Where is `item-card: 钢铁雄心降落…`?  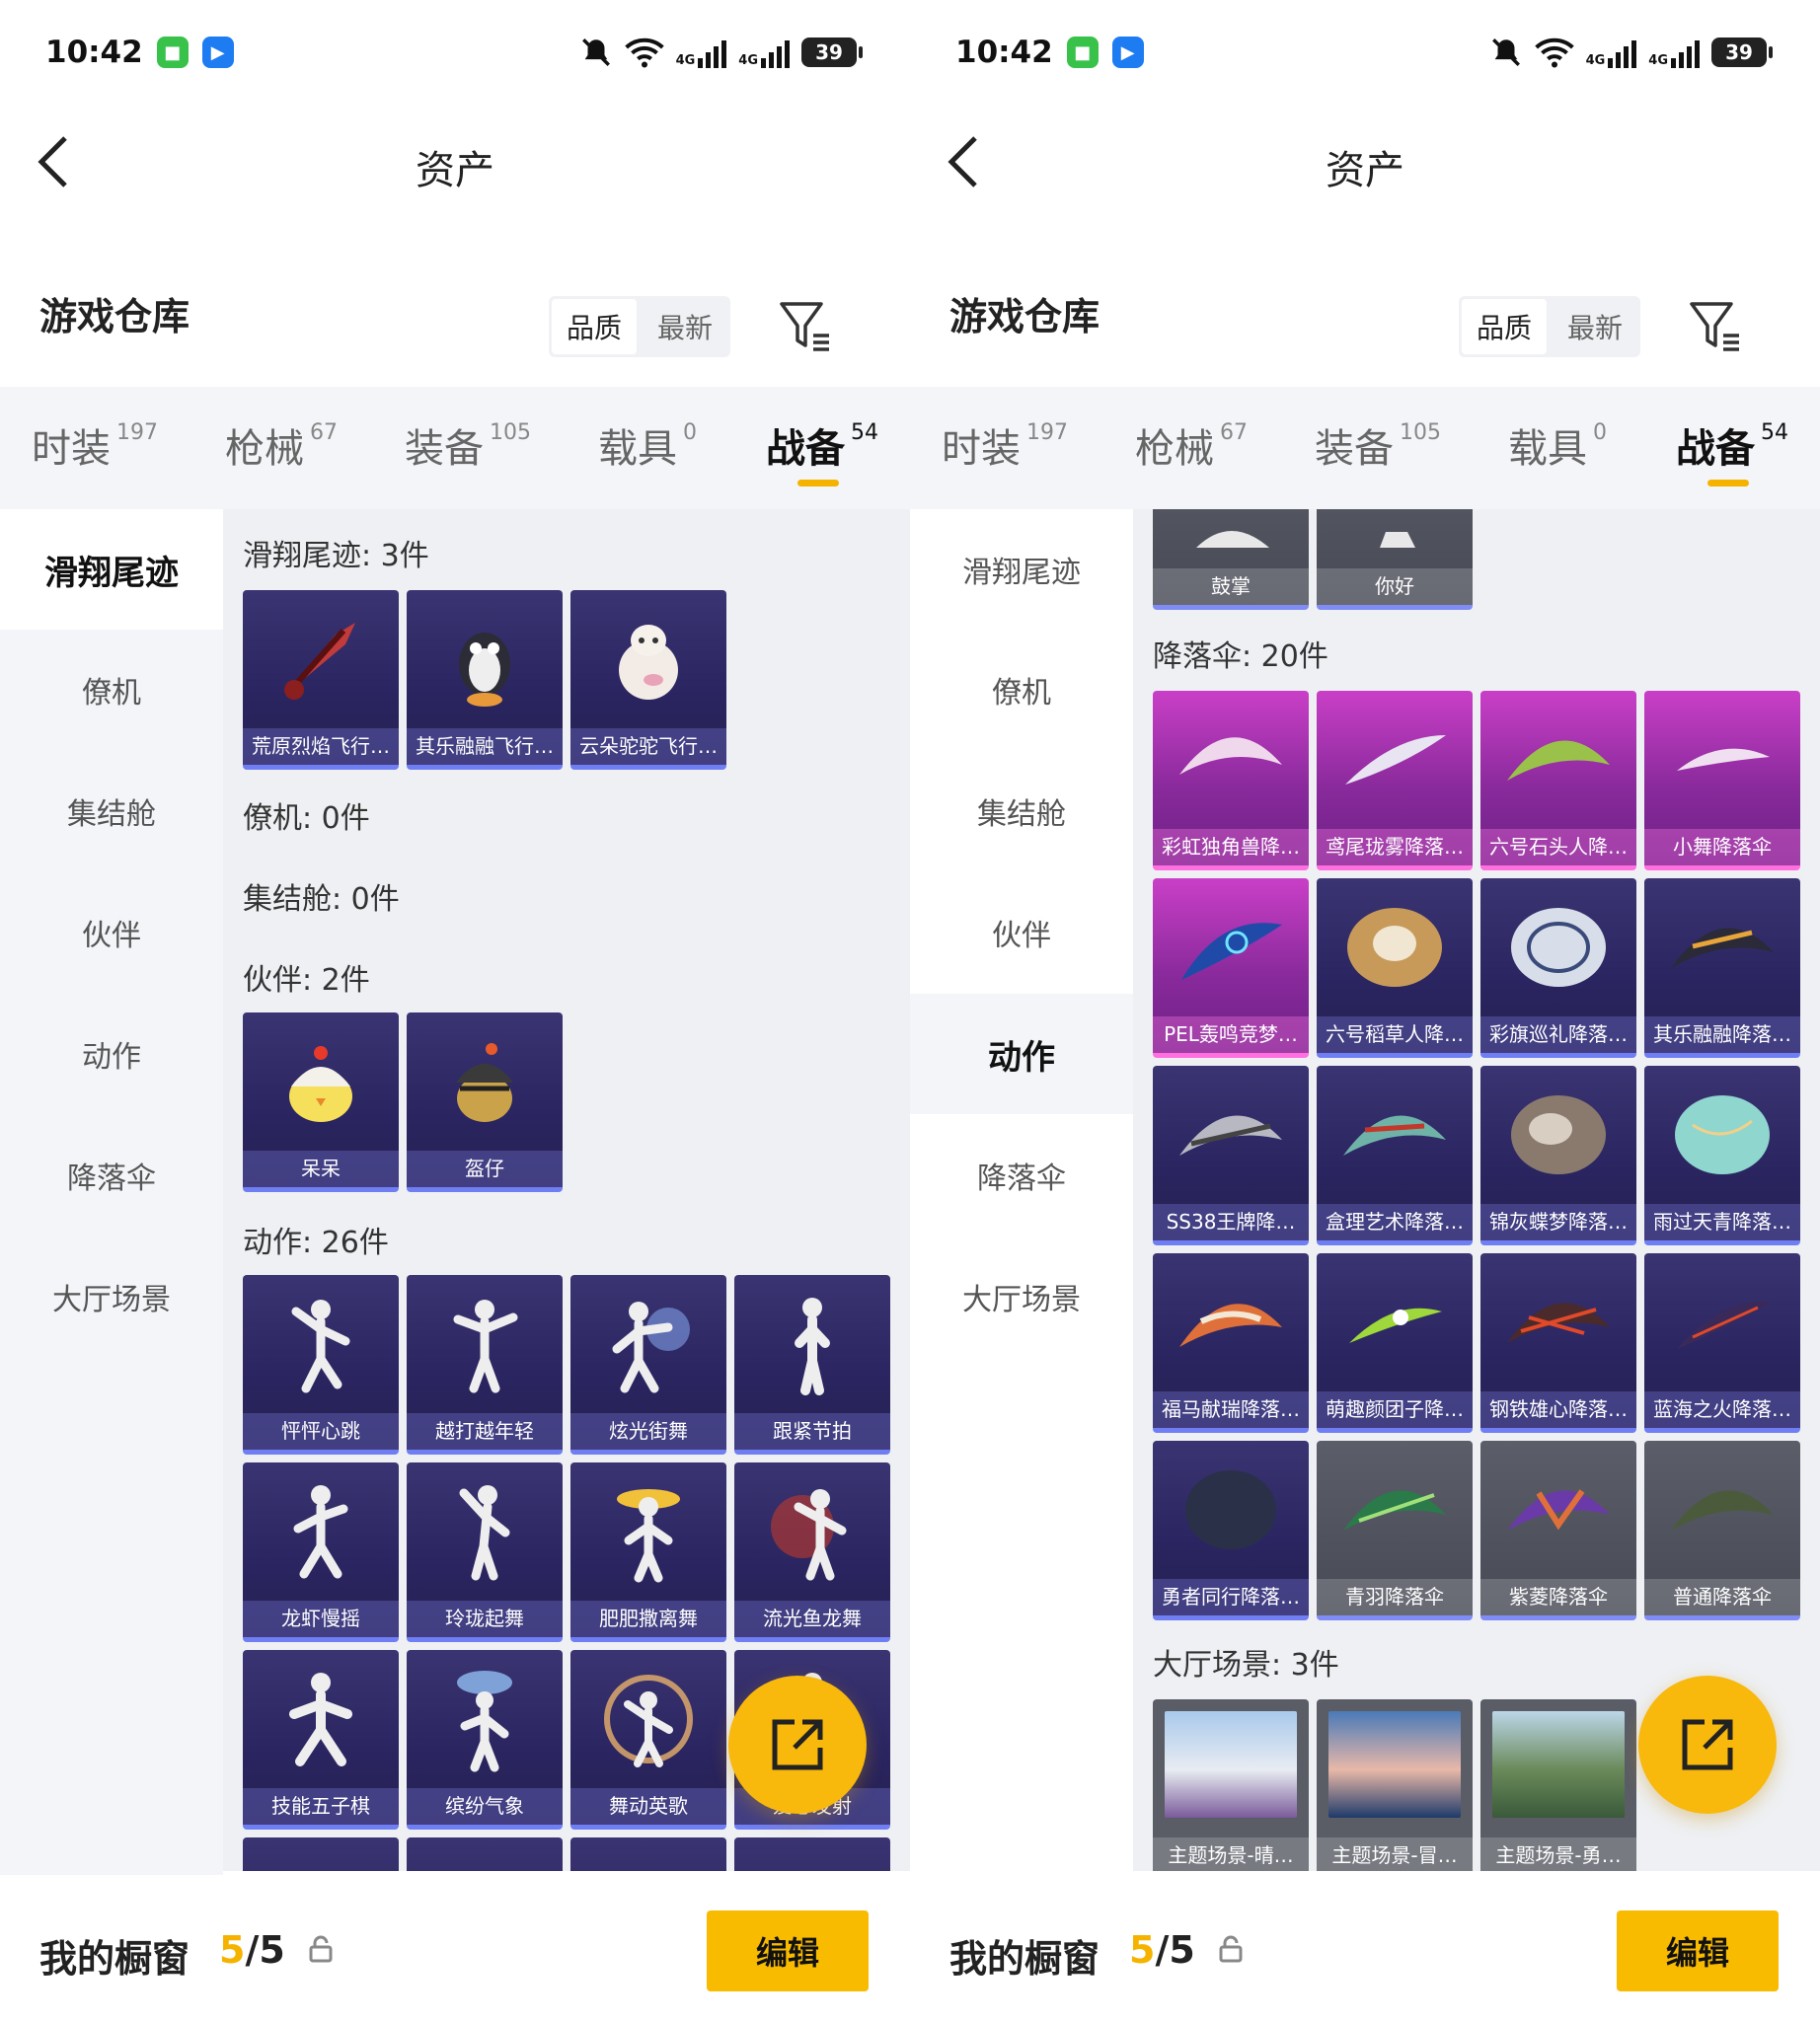 item-card: 钢铁雄心降落… is located at coordinates (1558, 1343).